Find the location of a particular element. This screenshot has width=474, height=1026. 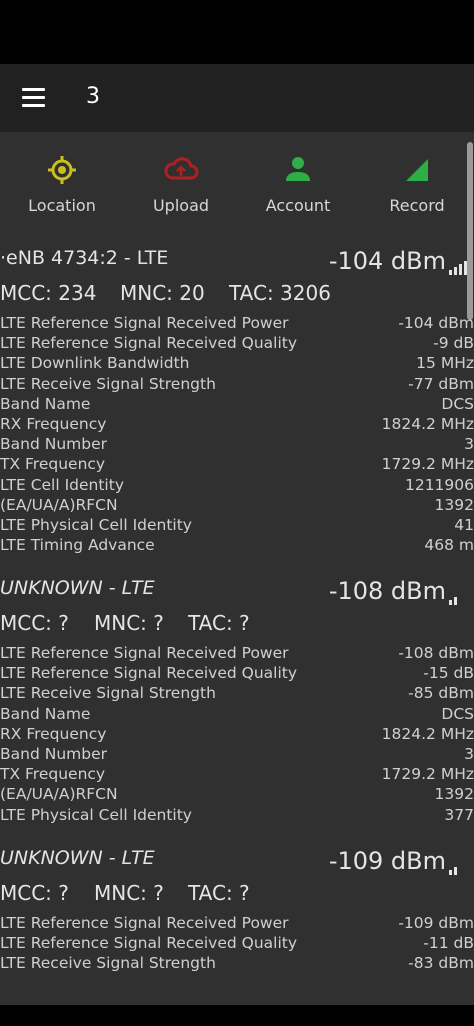

detail-value: -11 dB is located at coordinates (448, 943).